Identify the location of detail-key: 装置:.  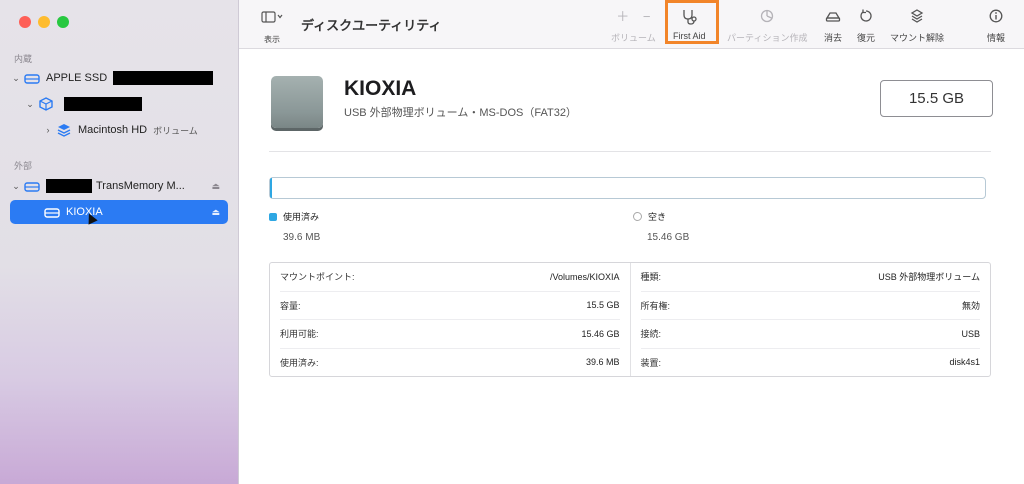
(651, 362).